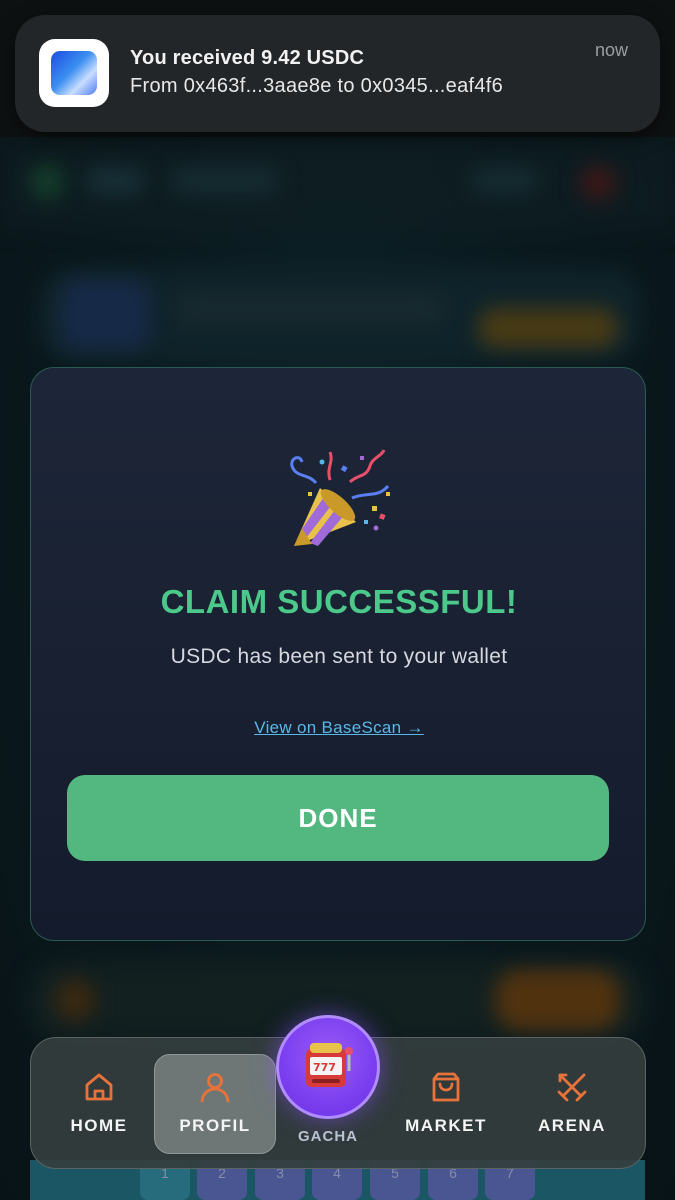 The image size is (675, 1200). I want to click on nav-label-gacha: GACHA, so click(328, 1136).